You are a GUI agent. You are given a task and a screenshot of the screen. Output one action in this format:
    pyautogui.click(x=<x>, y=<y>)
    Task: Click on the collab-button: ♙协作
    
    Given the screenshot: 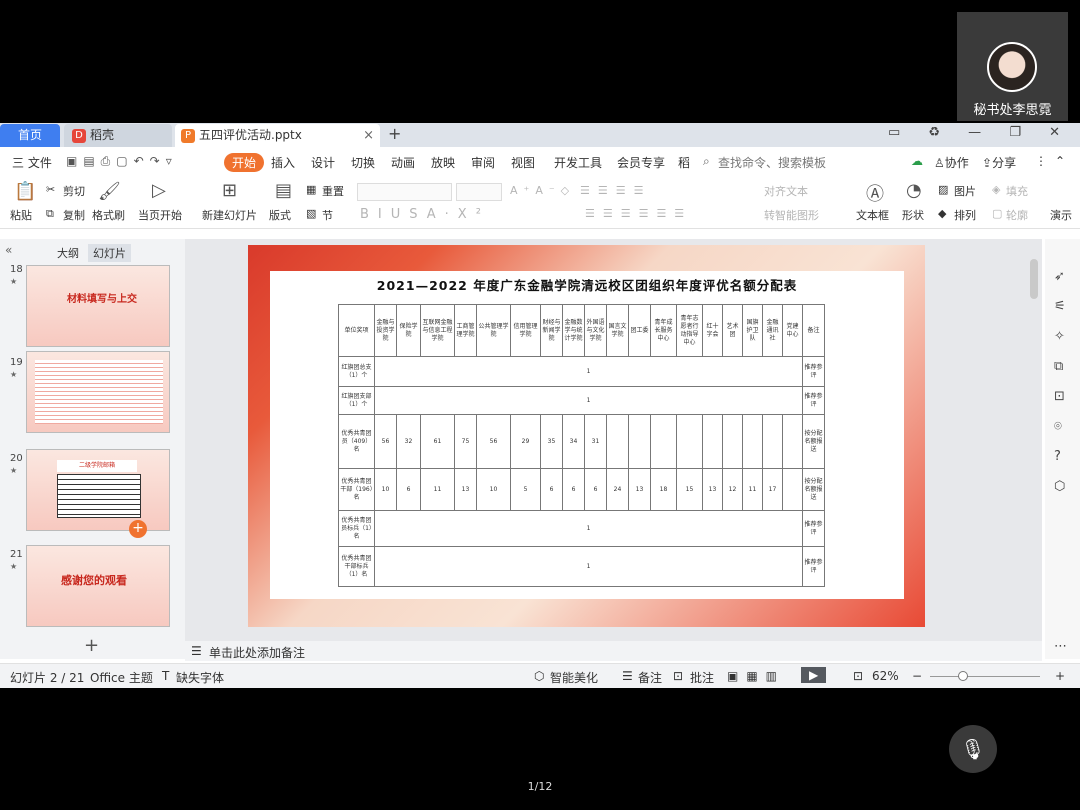 What is the action you would take?
    pyautogui.click(x=951, y=162)
    